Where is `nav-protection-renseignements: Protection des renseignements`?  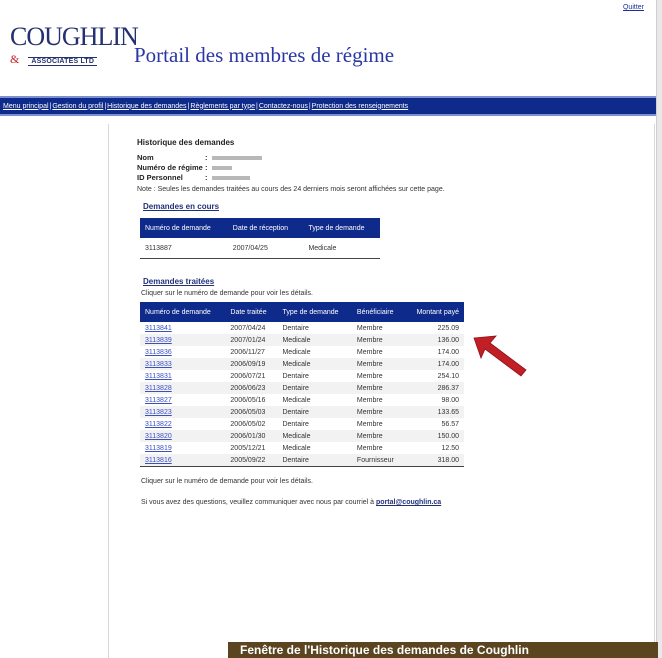 nav-protection-renseignements: Protection des renseignements is located at coordinates (360, 106).